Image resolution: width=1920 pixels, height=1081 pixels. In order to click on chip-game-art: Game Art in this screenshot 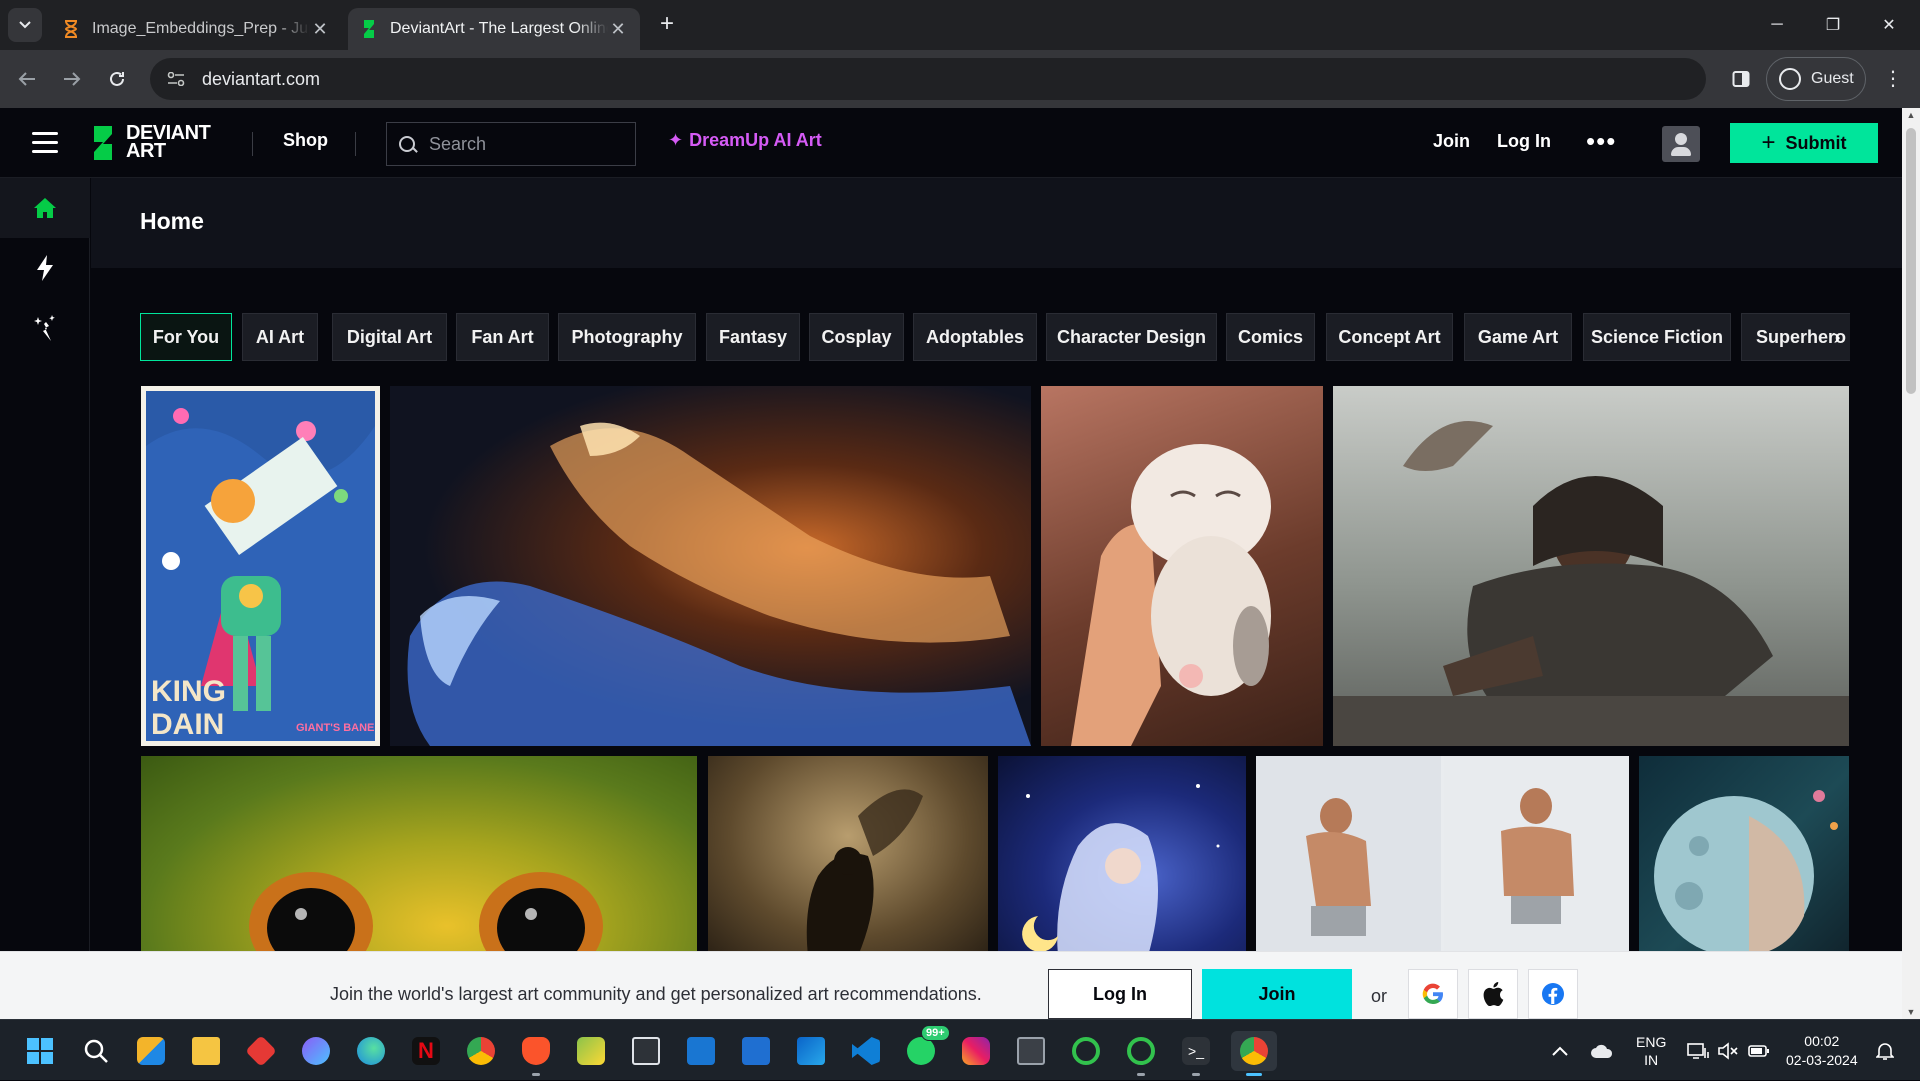, I will do `click(1518, 337)`.